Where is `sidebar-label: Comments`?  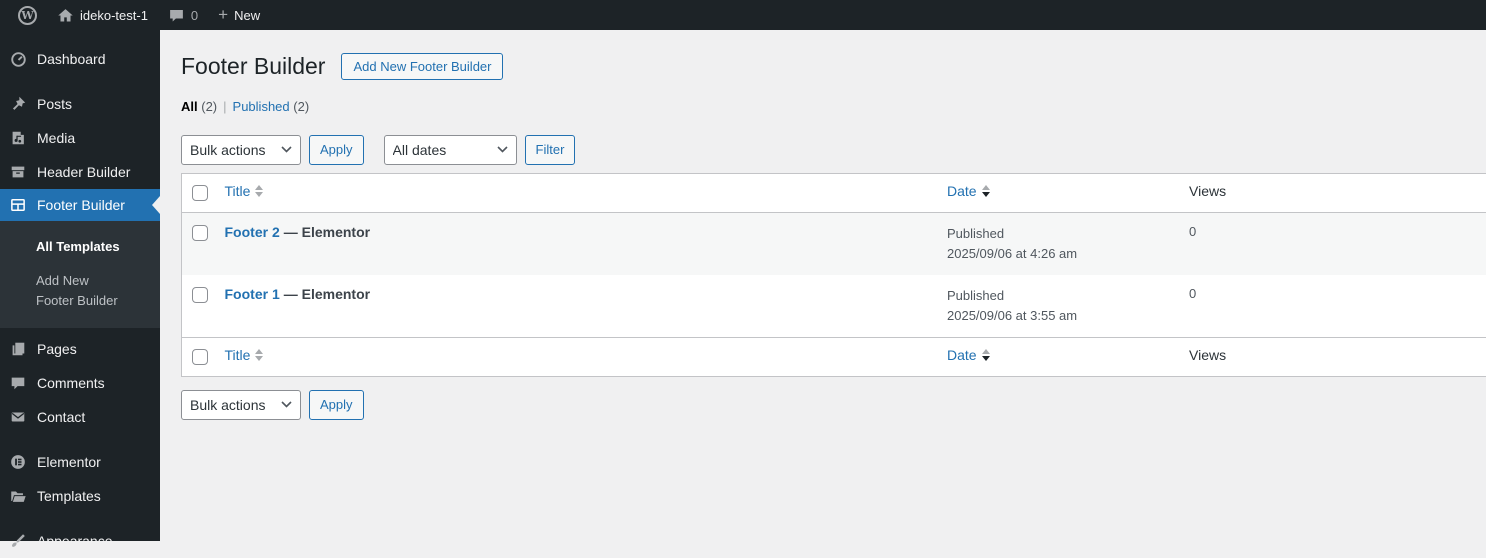 sidebar-label: Comments is located at coordinates (71, 383).